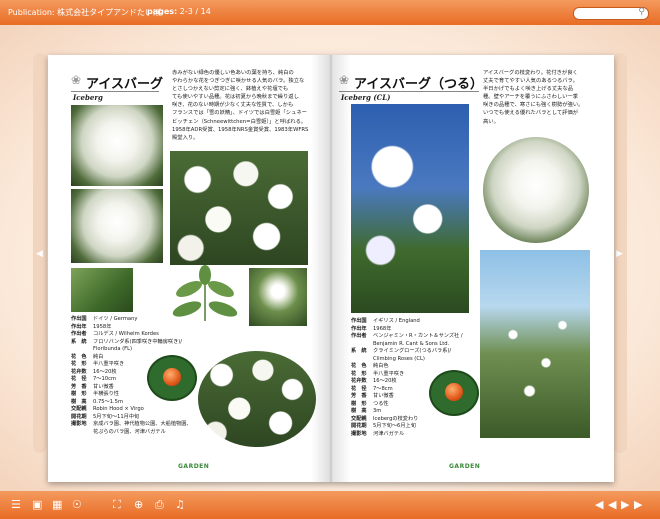  What do you see at coordinates (411, 343) in the screenshot?
I see `spec-row: Benjamin R. Cant & Sons Ltd.` at bounding box center [411, 343].